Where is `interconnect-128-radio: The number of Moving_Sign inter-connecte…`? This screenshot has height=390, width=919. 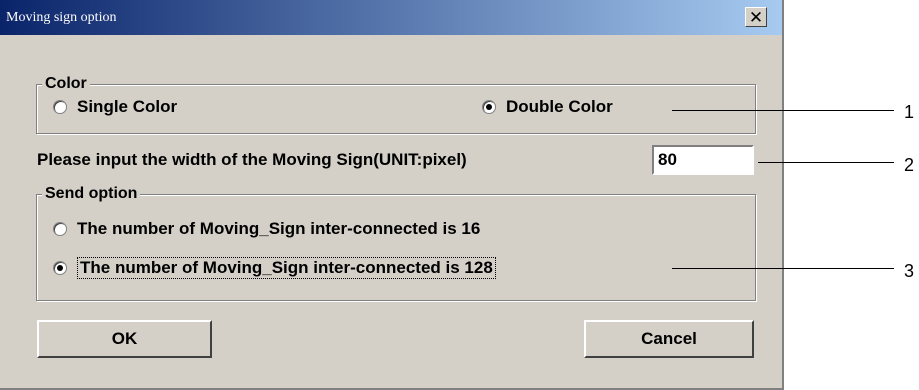 interconnect-128-radio: The number of Moving_Sign inter-connecte… is located at coordinates (274, 268).